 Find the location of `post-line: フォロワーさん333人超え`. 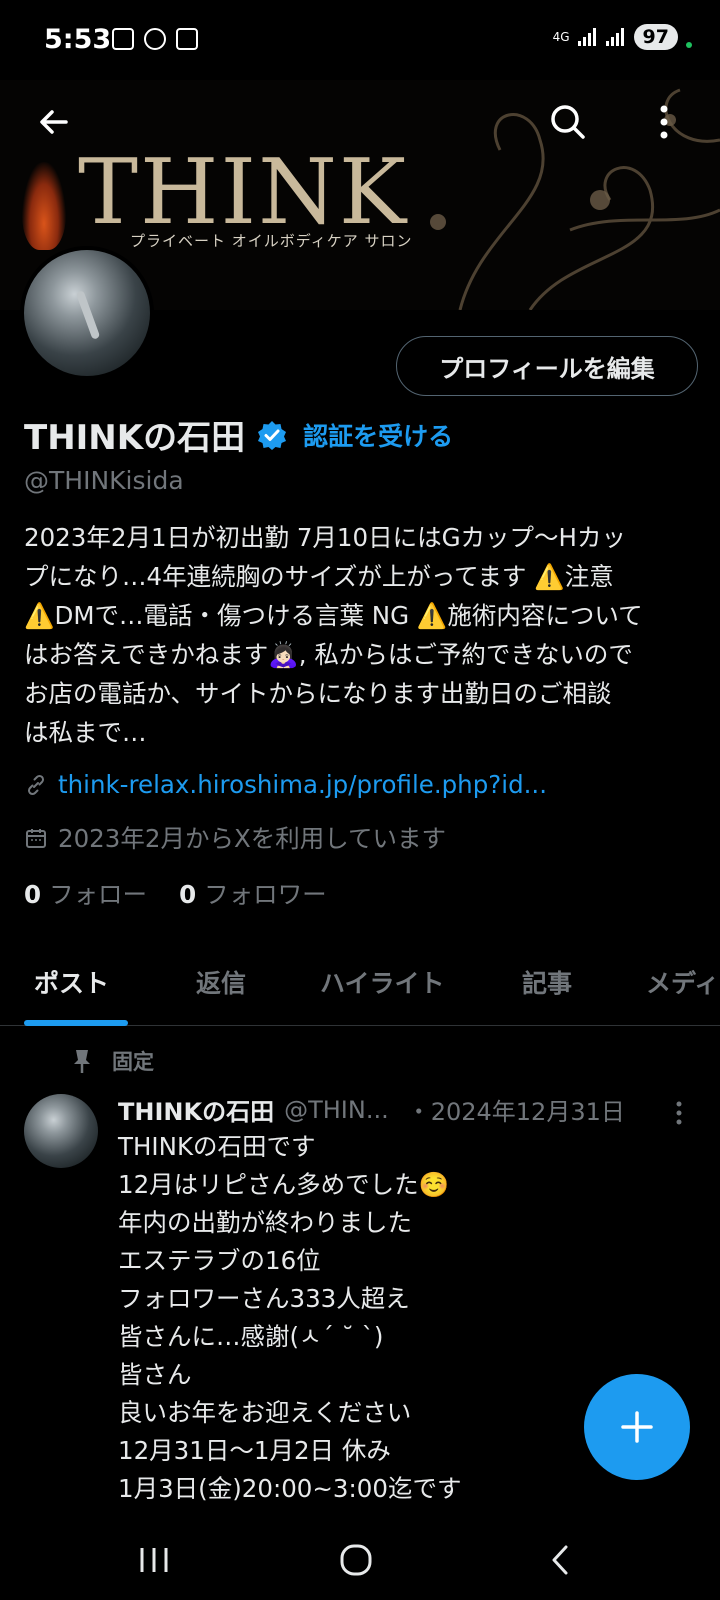

post-line: フォロワーさん333人超え is located at coordinates (264, 1298).